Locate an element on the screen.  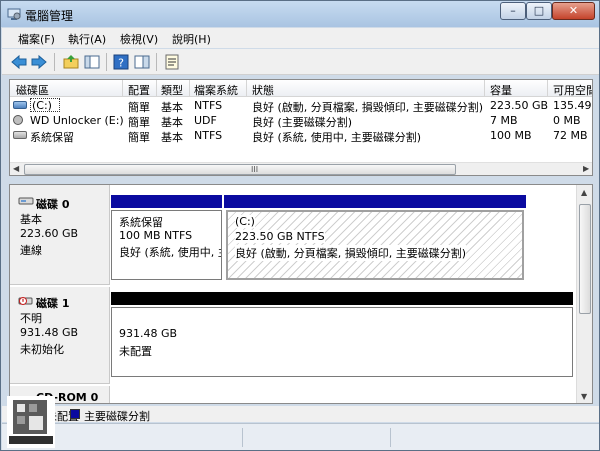
column-header-filesystem: 檔案系統 is located at coordinates (216, 90).